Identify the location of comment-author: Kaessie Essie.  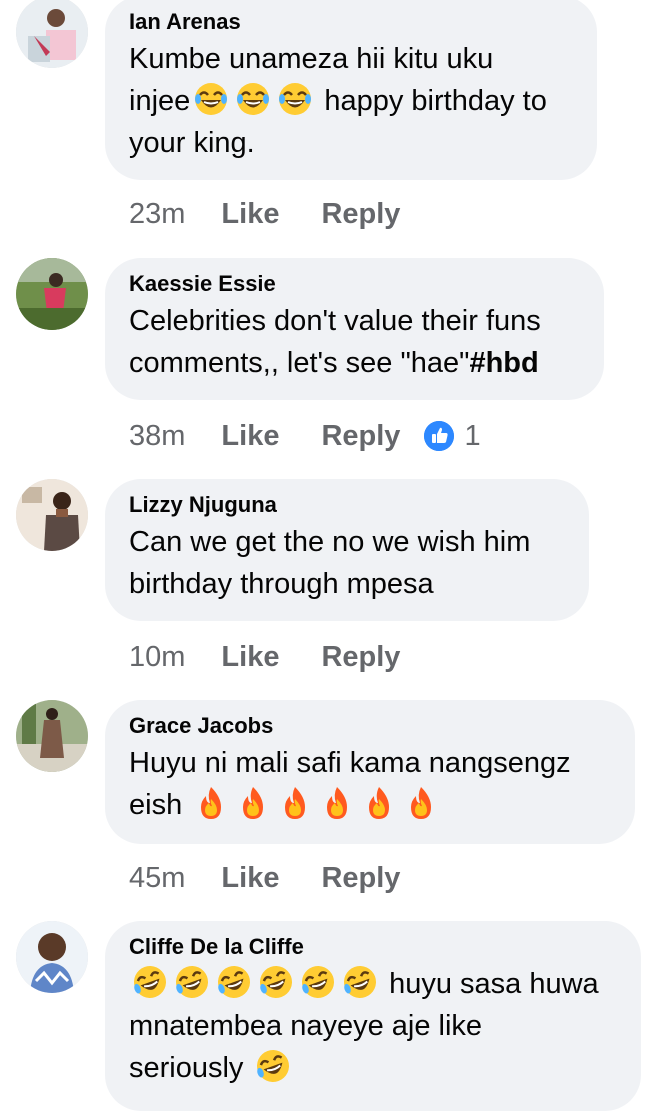
(354, 284).